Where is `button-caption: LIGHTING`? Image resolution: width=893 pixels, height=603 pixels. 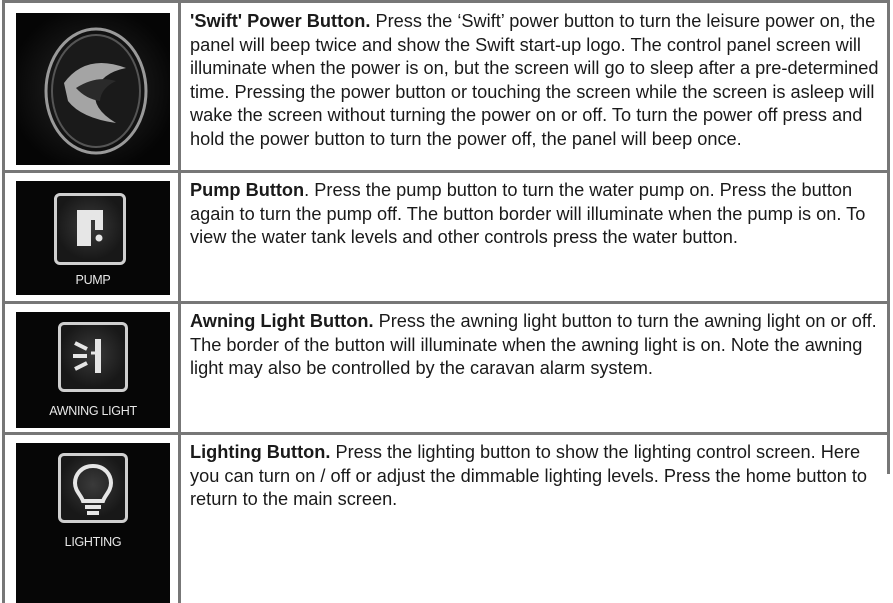
button-caption: LIGHTING is located at coordinates (93, 542).